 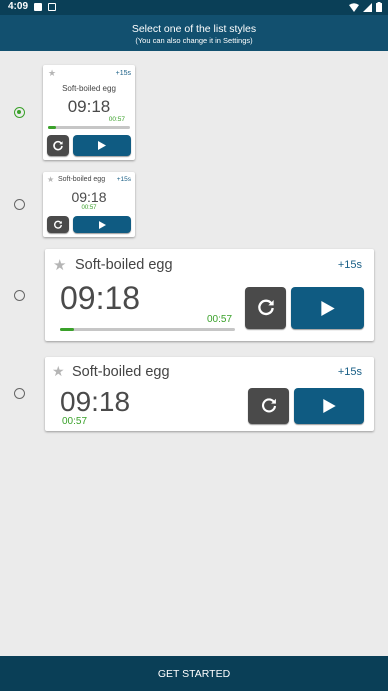 I want to click on status-time: 4:09, so click(x=18, y=6).